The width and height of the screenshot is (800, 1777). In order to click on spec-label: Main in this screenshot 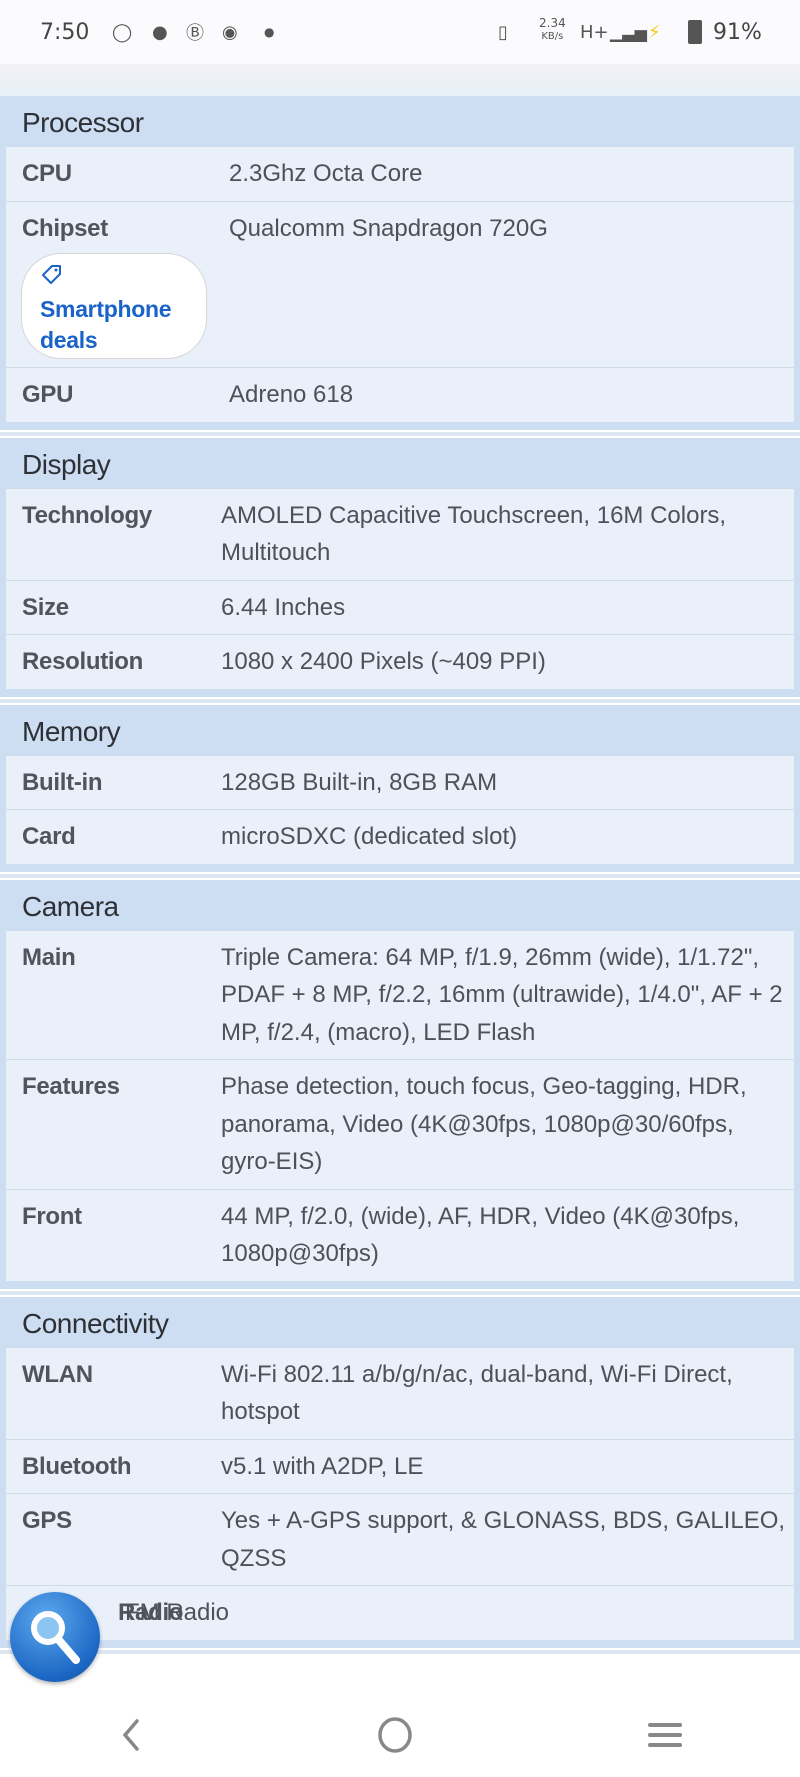, I will do `click(49, 957)`.